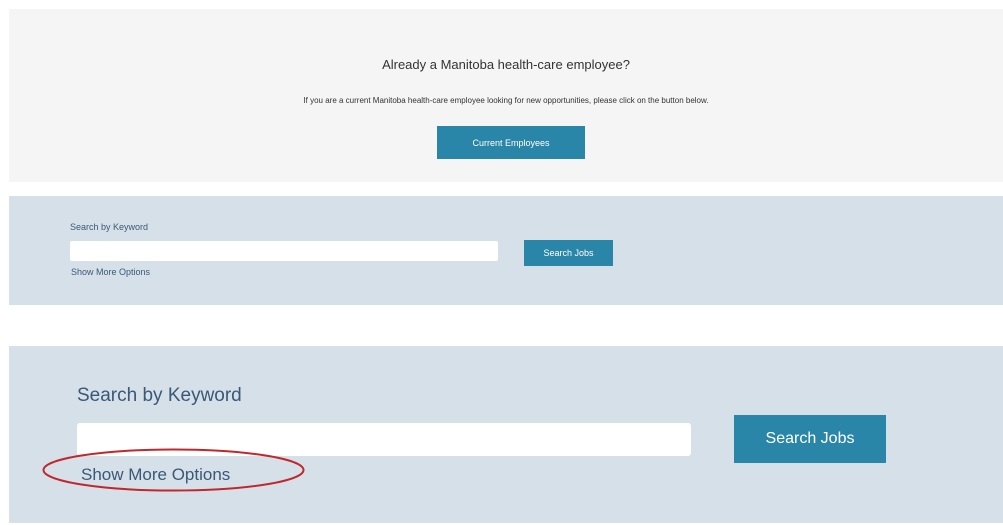  Describe the element at coordinates (284, 251) in the screenshot. I see `keyword-search-input` at that location.